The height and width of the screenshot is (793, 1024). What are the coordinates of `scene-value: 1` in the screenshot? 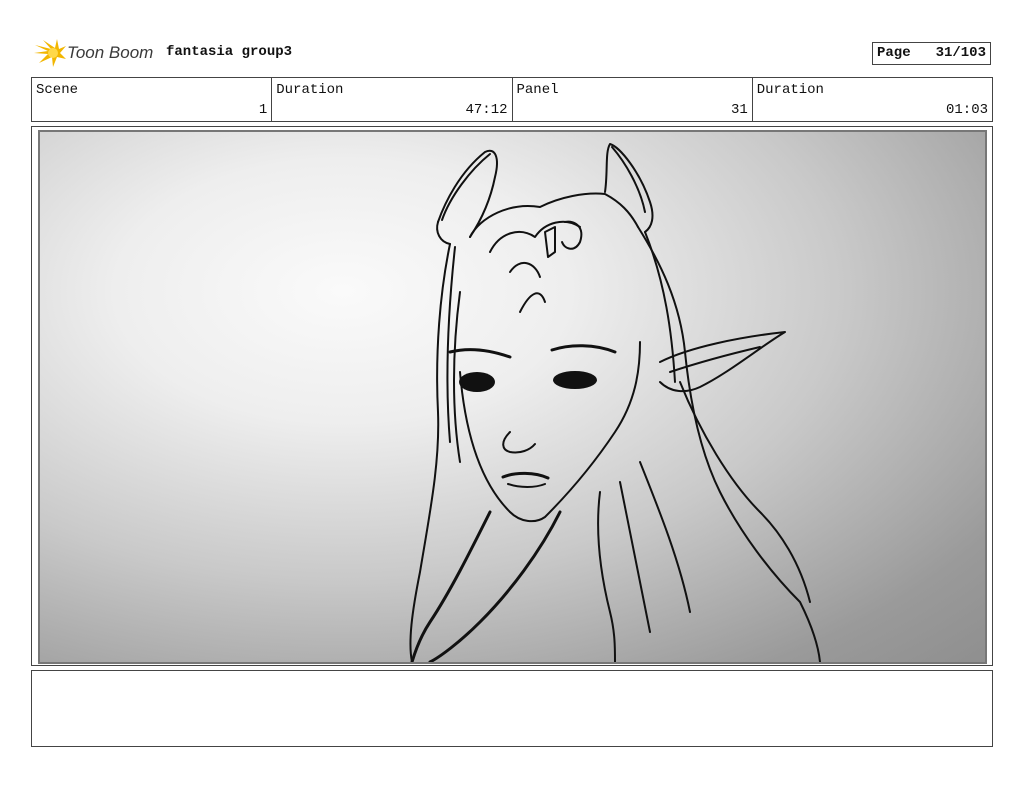 It's located at (263, 110).